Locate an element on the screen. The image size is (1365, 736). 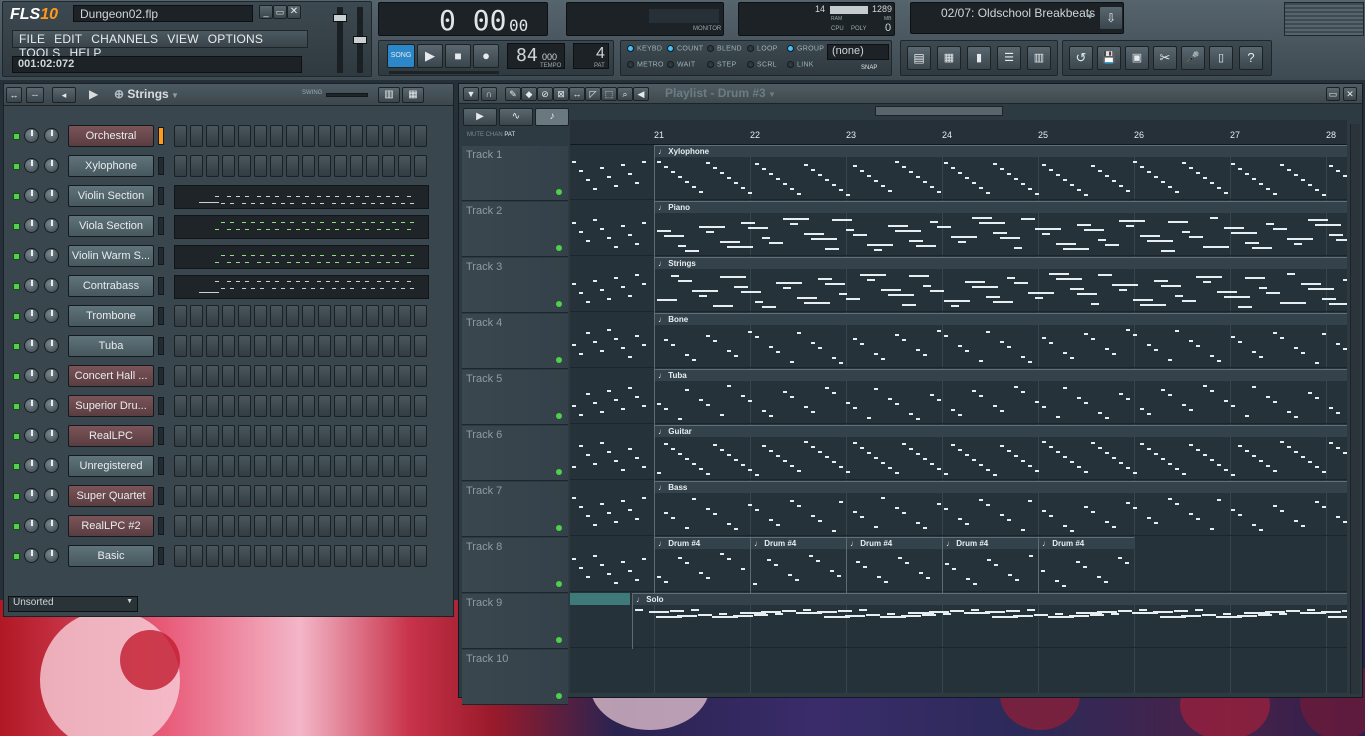
hint-bar: 02/07: Oldschool Breakbeats ▼ ⇩ is located at coordinates (1017, 18).